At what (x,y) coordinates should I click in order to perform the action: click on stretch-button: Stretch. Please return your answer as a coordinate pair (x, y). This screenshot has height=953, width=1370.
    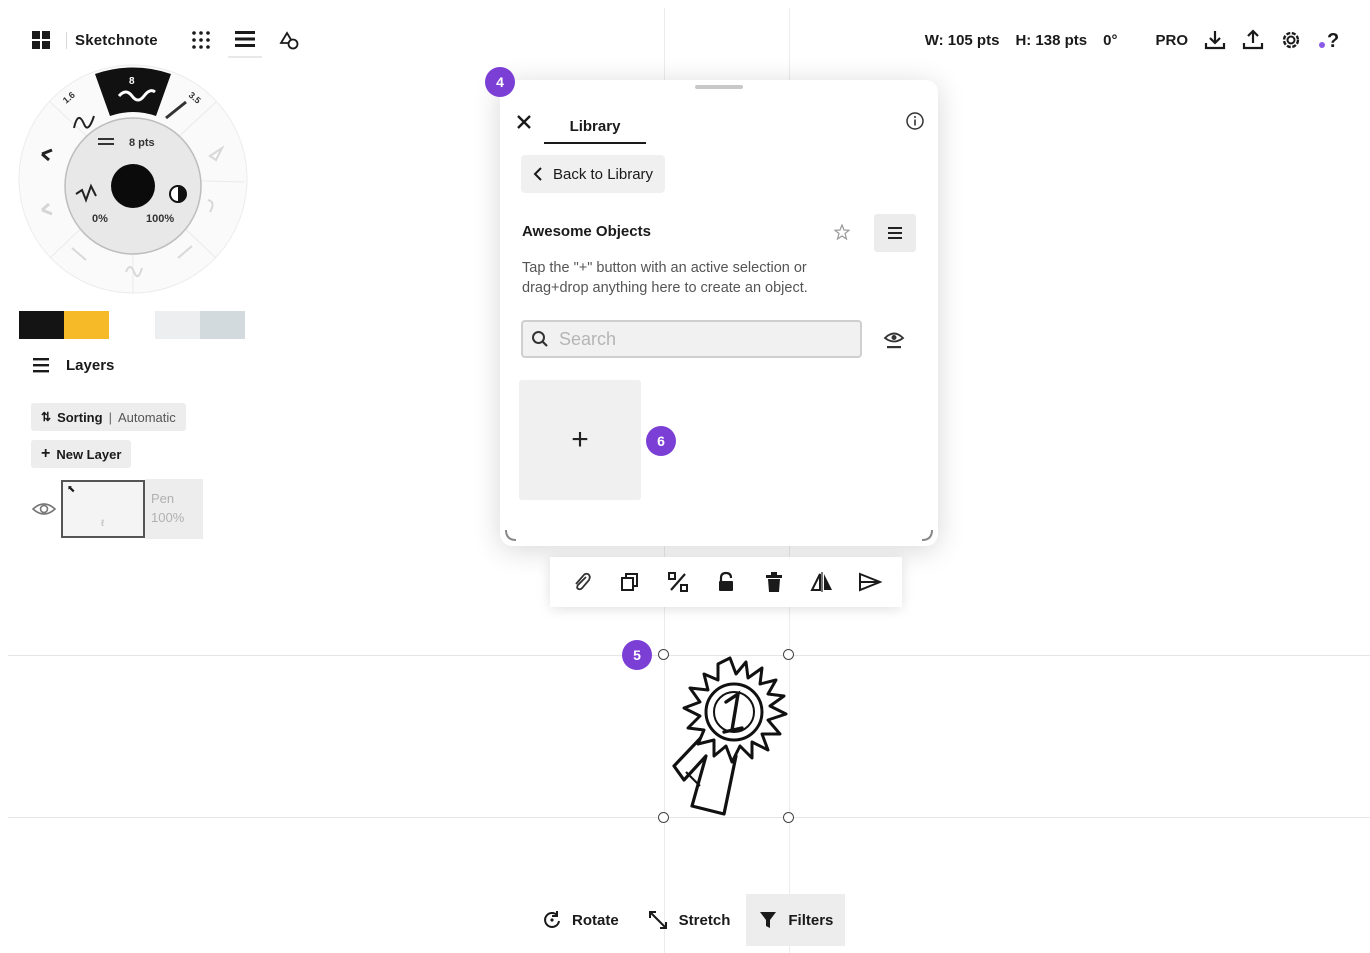
    Looking at the image, I should click on (689, 920).